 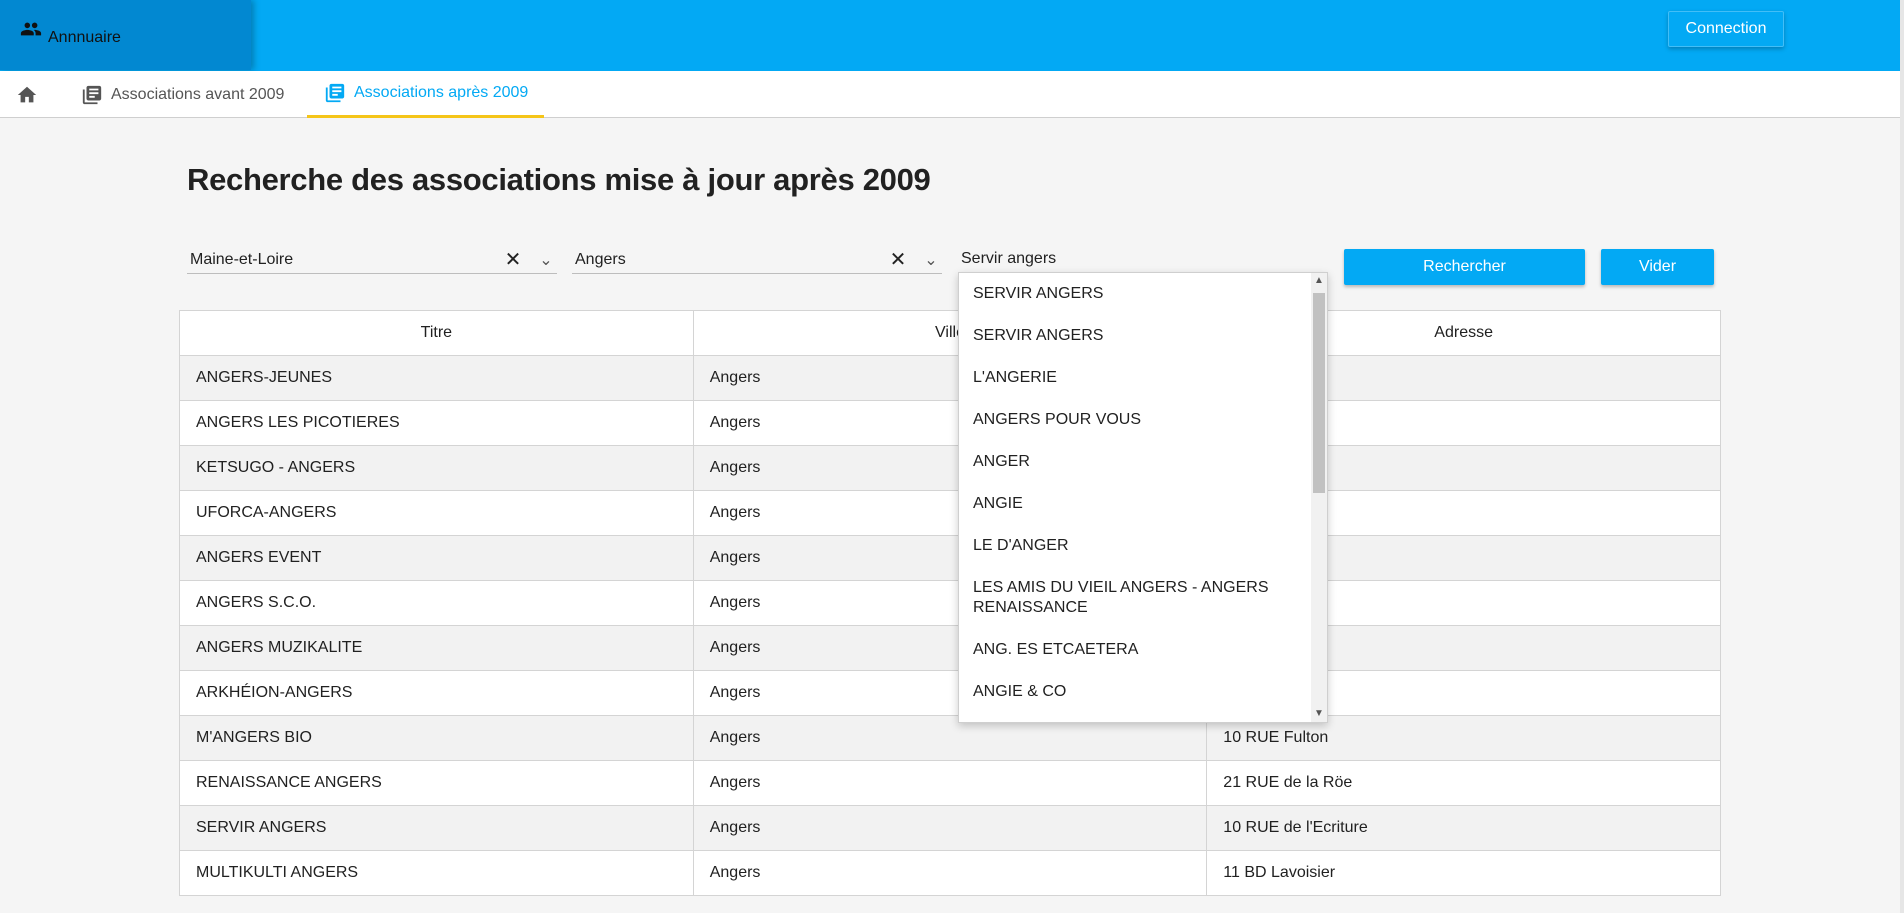 What do you see at coordinates (1136, 504) in the screenshot?
I see `suggestion-item: ANGIE` at bounding box center [1136, 504].